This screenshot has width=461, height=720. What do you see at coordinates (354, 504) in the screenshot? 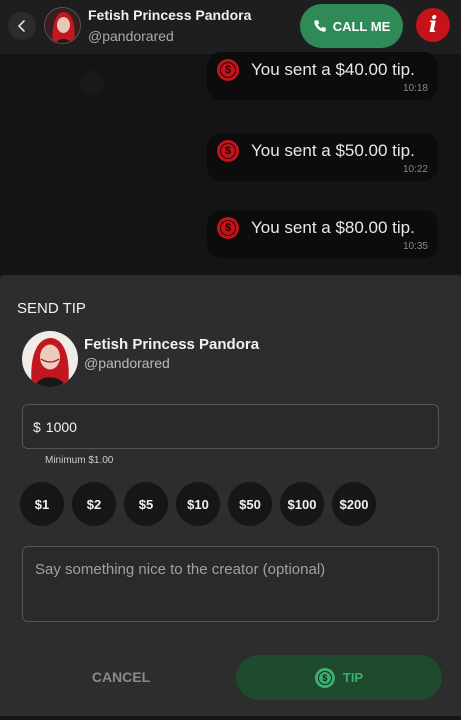
I see `preset-amount-button: $200` at bounding box center [354, 504].